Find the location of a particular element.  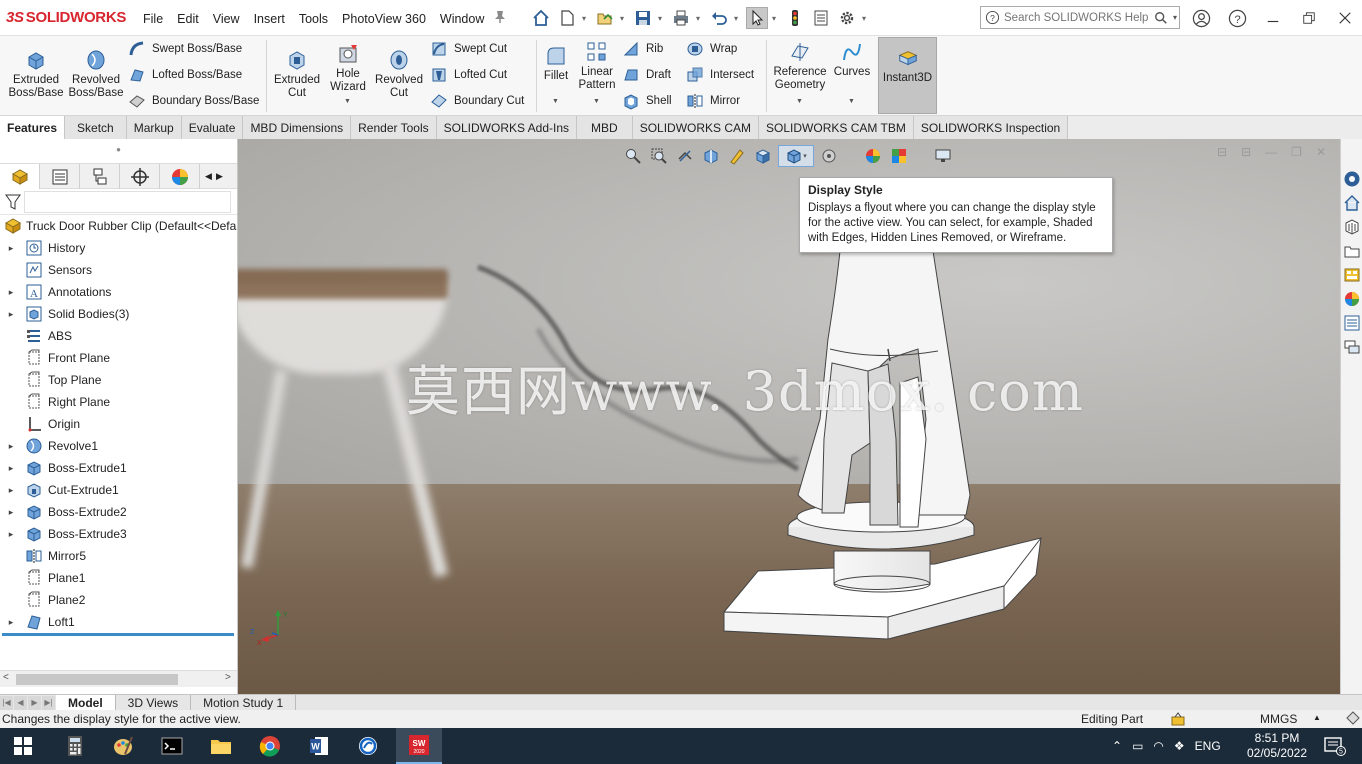

viewport-tile-right-icon: ⊟ is located at coordinates (1246, 152).